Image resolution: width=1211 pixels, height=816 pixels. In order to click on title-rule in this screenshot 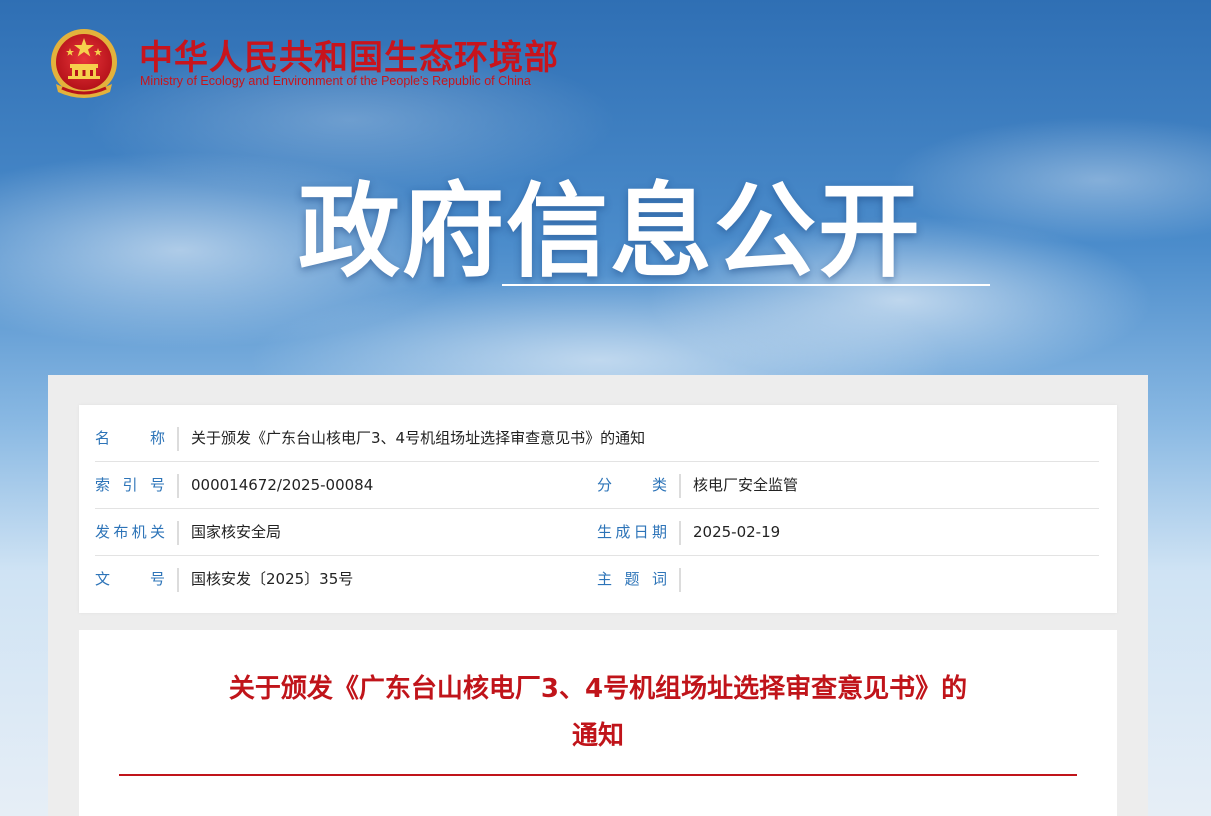, I will do `click(598, 775)`.